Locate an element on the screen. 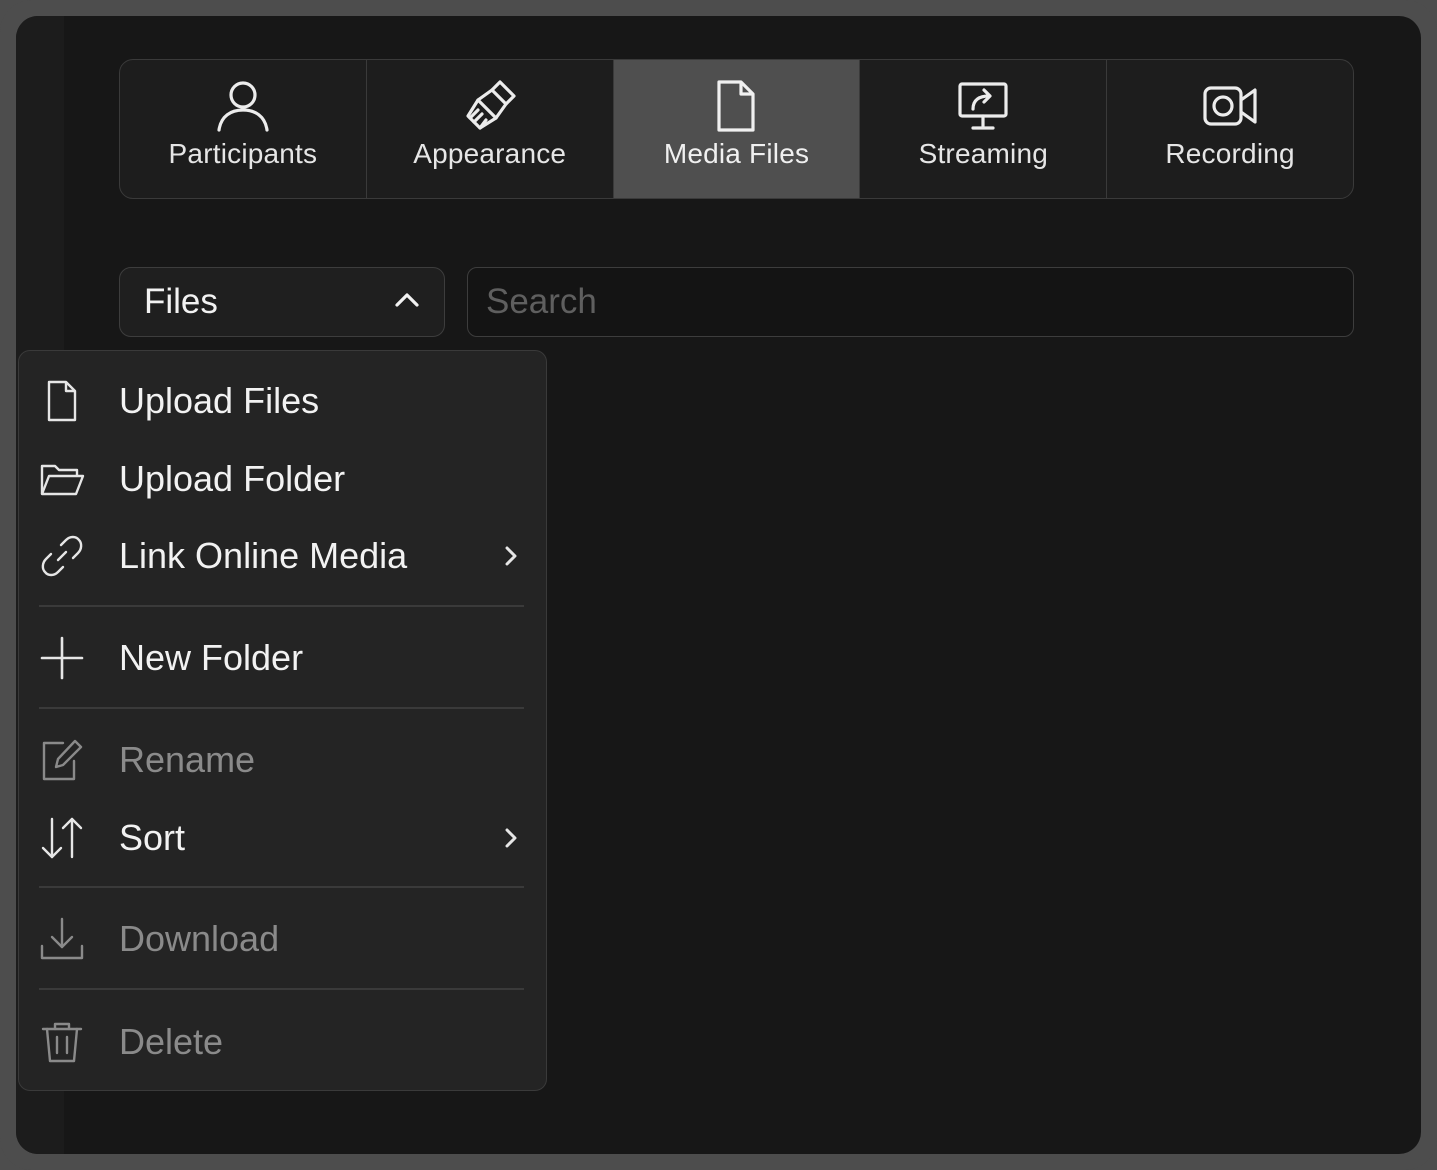  menu-item-upload-folder: Upload Folder is located at coordinates (282, 479).